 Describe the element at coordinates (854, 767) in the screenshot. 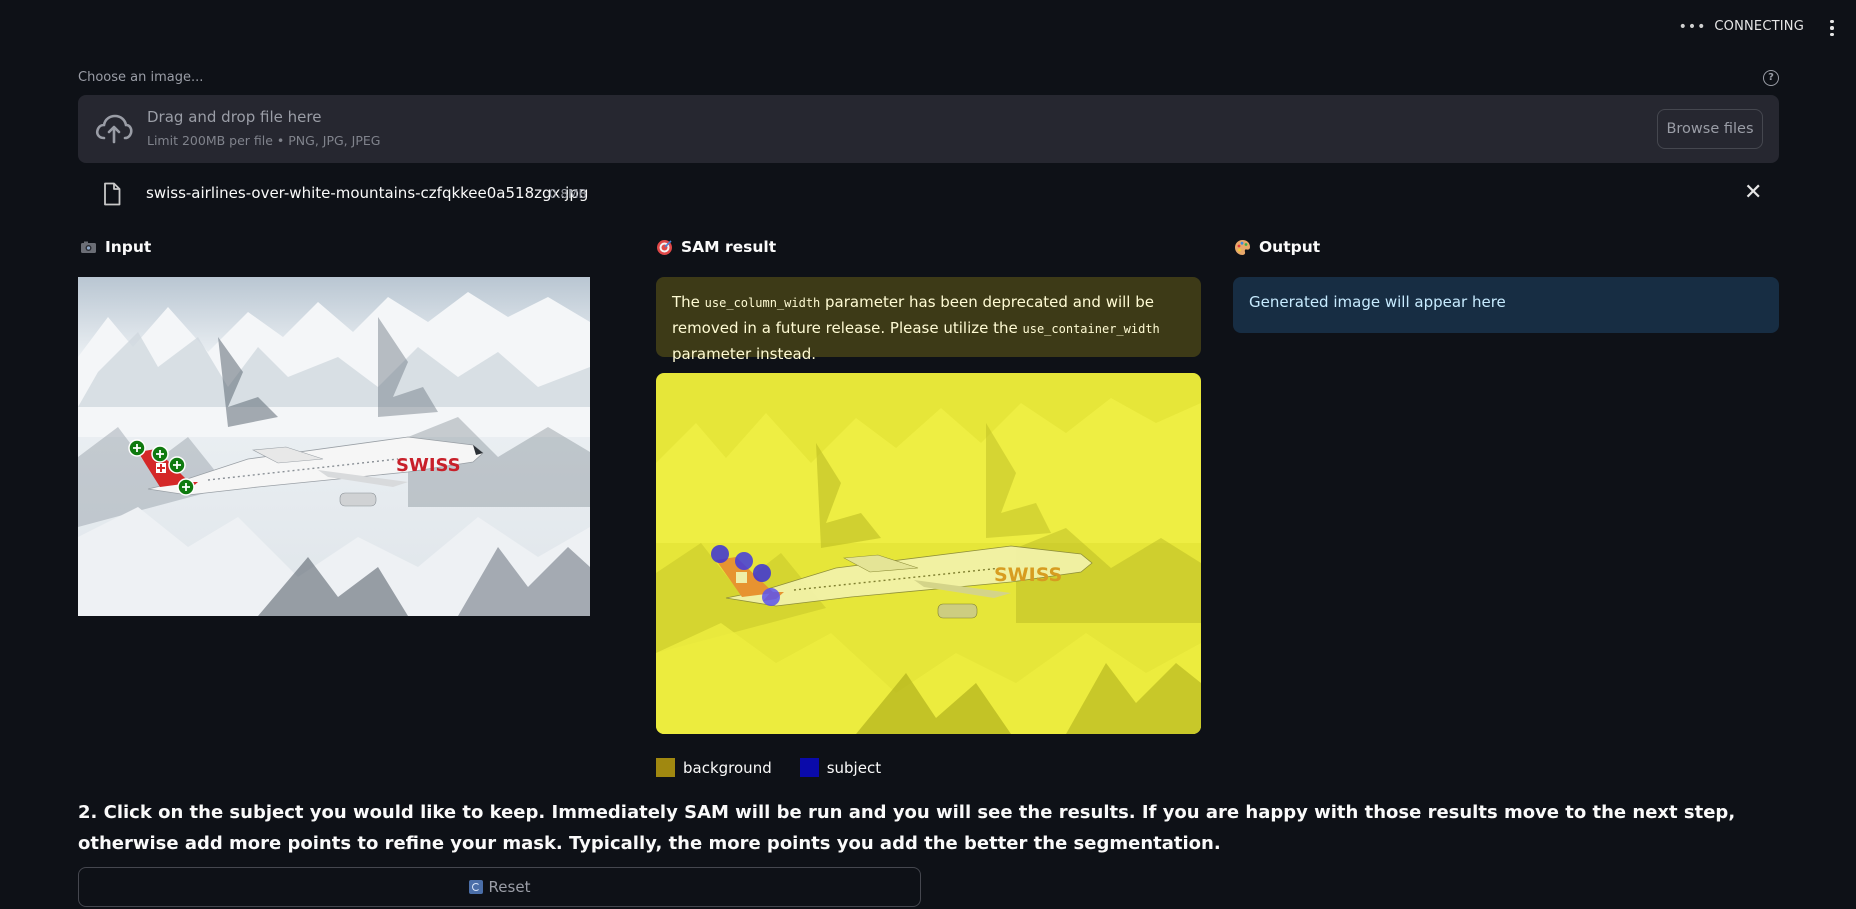

I see `legend-label-subject: subject` at that location.